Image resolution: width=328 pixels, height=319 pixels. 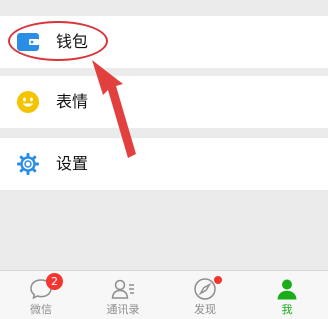 I want to click on tab-label: 微信, so click(x=41, y=309).